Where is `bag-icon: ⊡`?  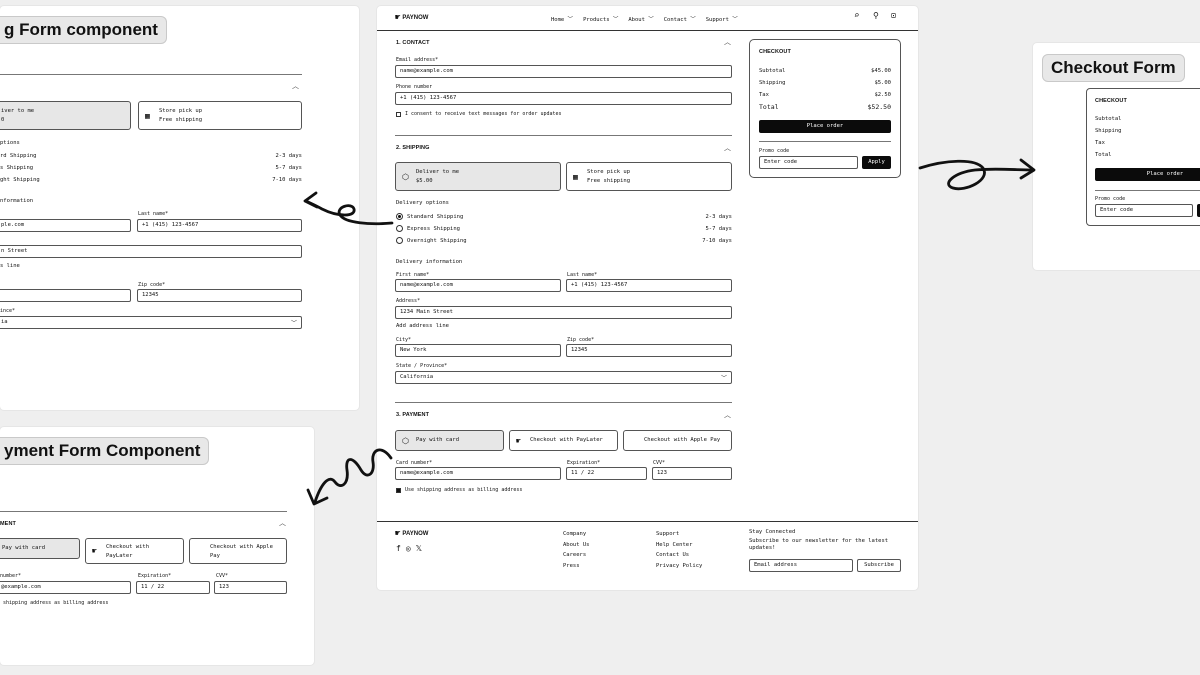
bag-icon: ⊡ is located at coordinates (893, 15).